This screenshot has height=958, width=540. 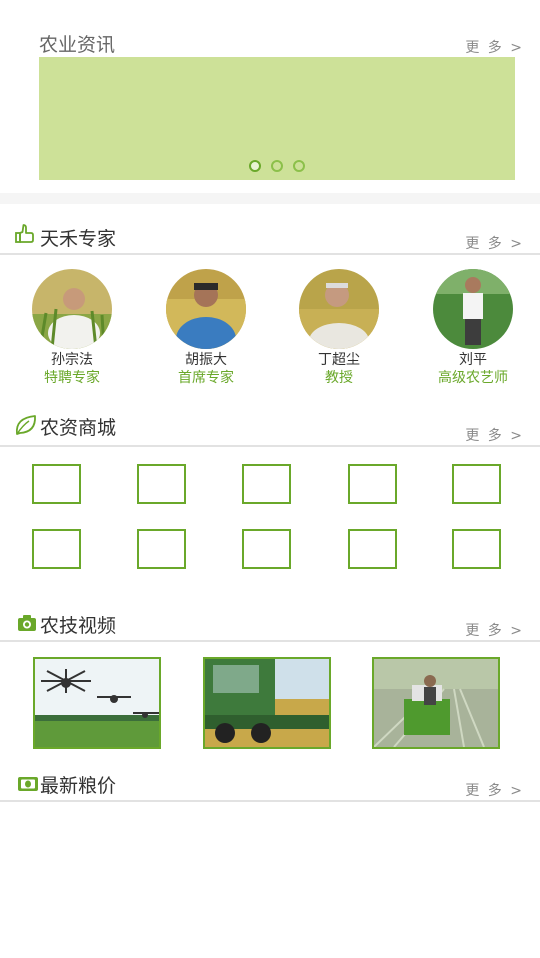 What do you see at coordinates (267, 703) in the screenshot?
I see `video-thumbnail-harvester` at bounding box center [267, 703].